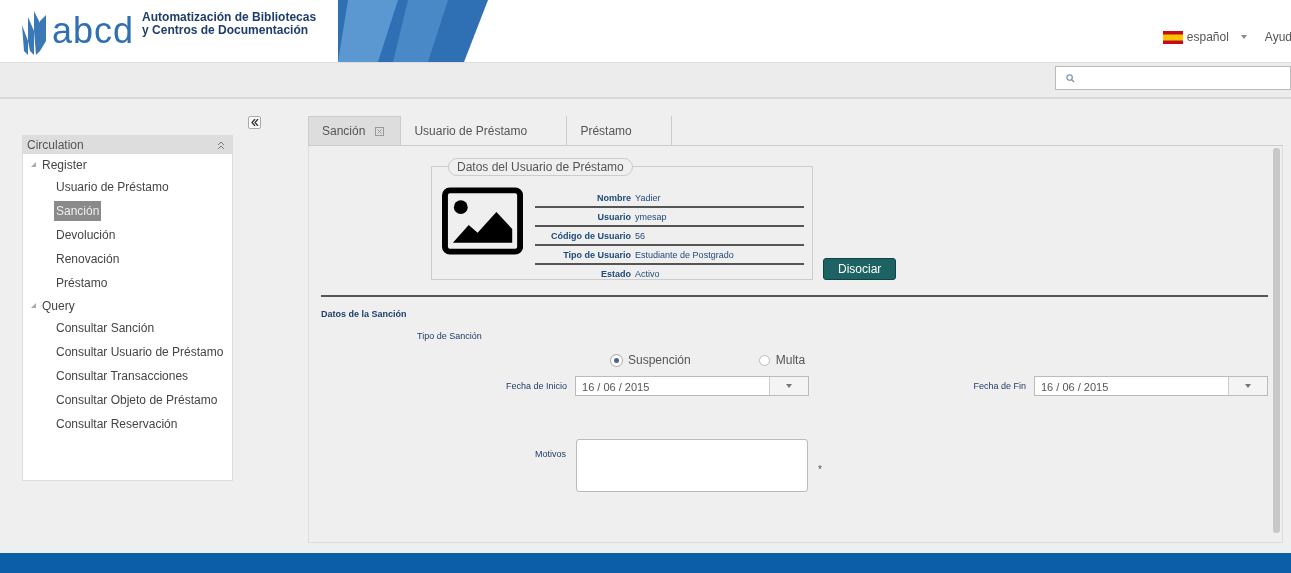  I want to click on field-label: Fecha de Inicio, so click(537, 386).